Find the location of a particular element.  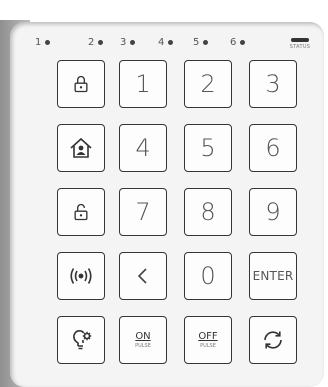

zone-label: 5 is located at coordinates (196, 42).